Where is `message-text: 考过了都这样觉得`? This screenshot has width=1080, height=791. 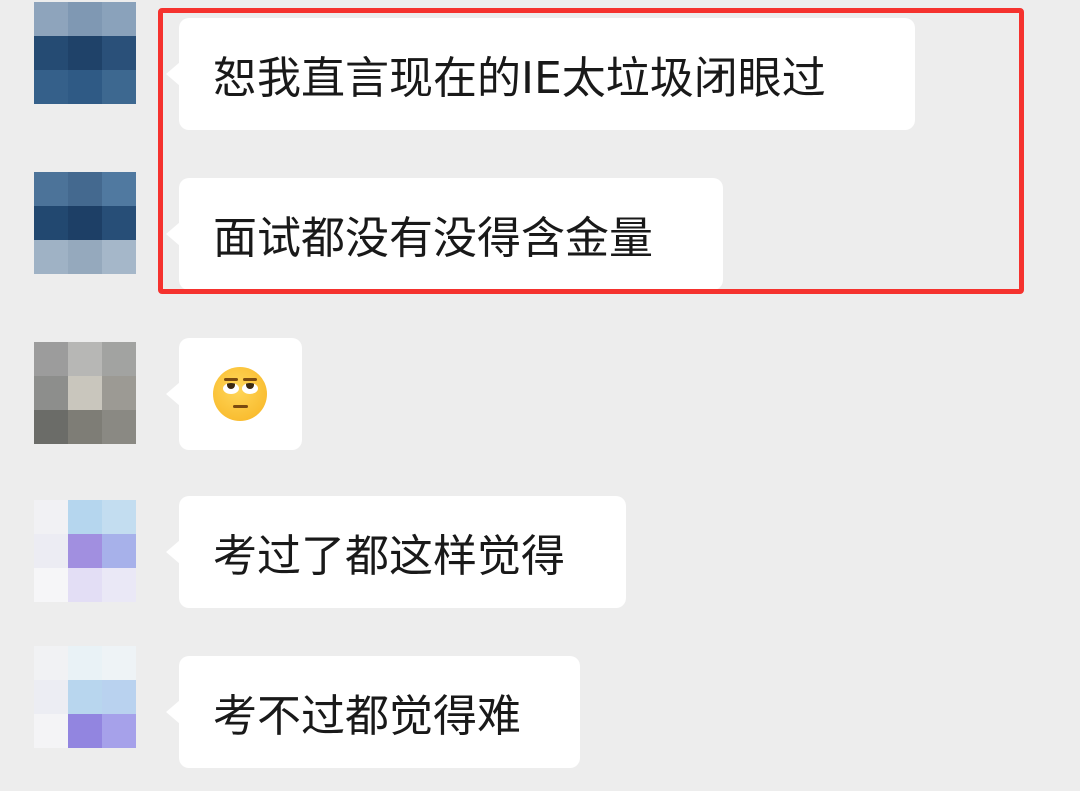 message-text: 考过了都这样觉得 is located at coordinates (389, 556).